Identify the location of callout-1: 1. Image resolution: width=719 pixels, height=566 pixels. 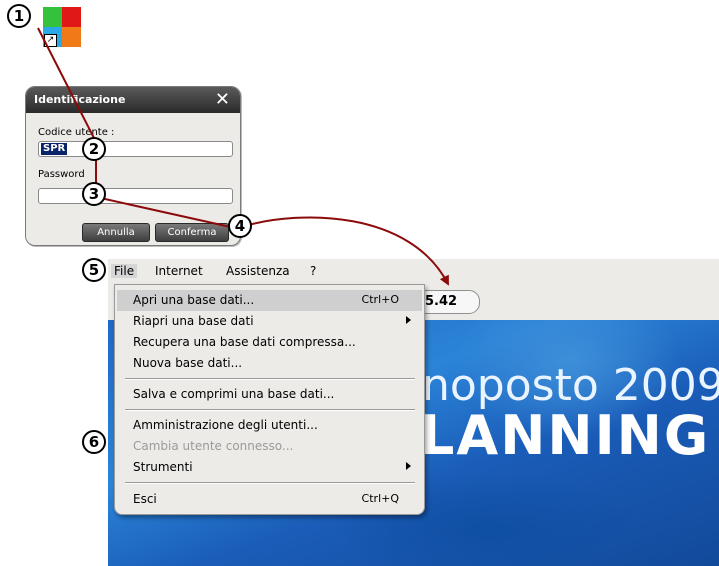
(19, 16).